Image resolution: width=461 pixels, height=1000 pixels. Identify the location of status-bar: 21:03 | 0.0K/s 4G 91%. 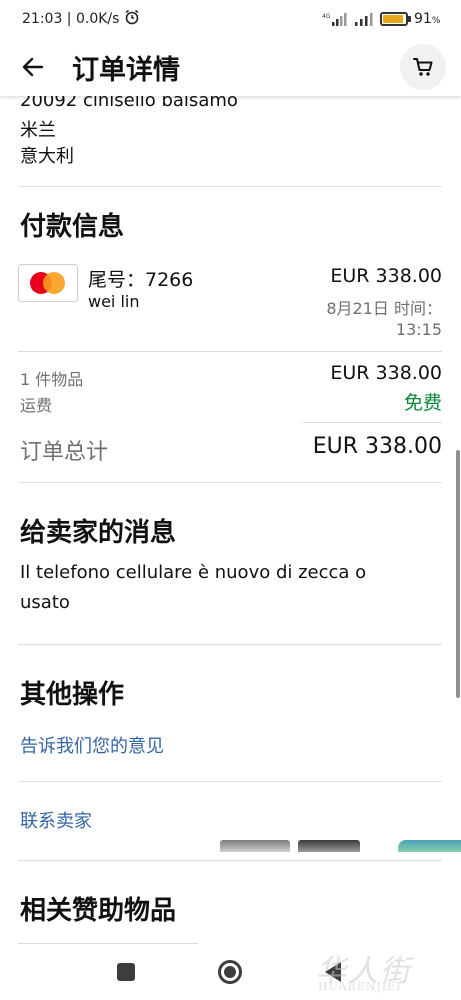
(230, 19).